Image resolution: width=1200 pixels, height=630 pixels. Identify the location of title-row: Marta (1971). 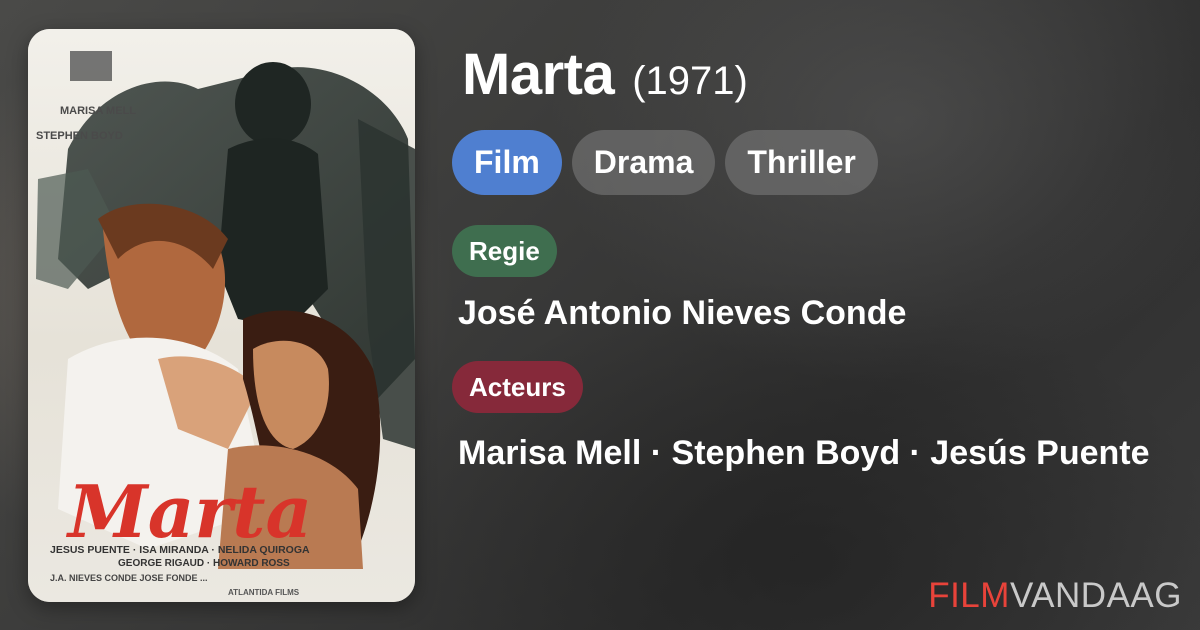
(605, 75).